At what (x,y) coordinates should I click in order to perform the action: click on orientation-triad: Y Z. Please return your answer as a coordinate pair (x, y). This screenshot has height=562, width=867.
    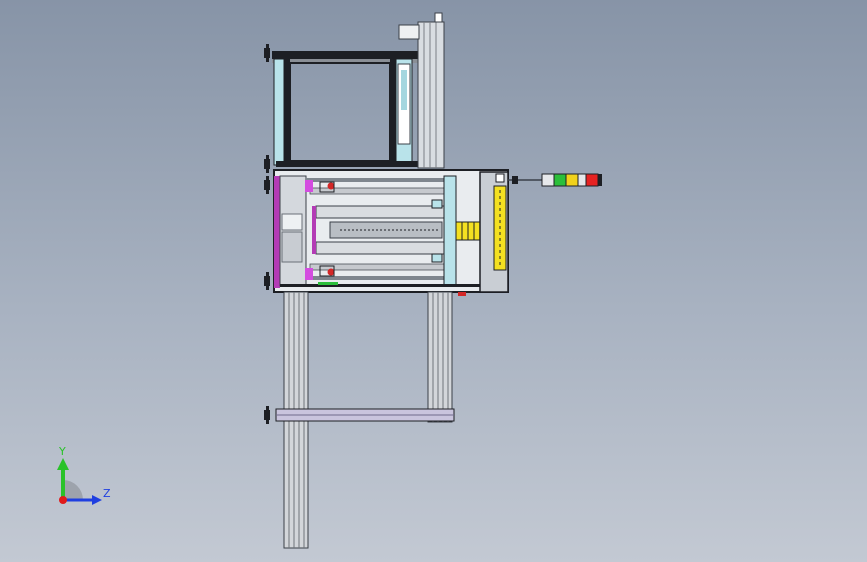
    Looking at the image, I should click on (84, 475).